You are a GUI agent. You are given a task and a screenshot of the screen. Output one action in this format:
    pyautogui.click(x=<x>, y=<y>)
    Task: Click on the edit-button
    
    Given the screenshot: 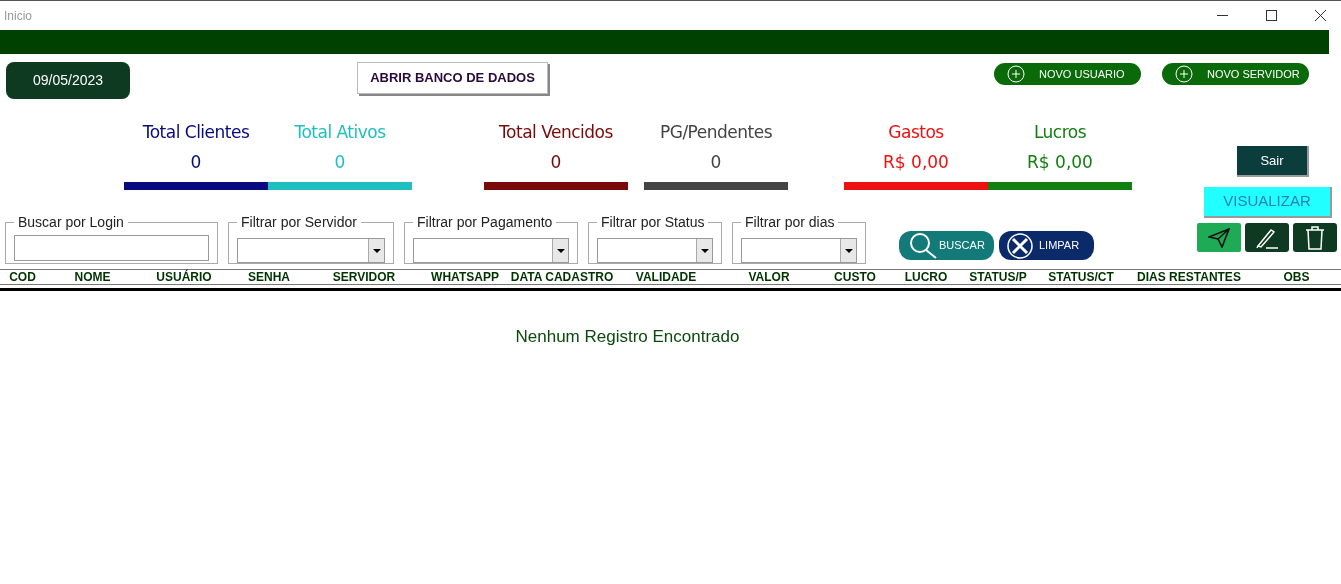 What is the action you would take?
    pyautogui.click(x=1267, y=237)
    